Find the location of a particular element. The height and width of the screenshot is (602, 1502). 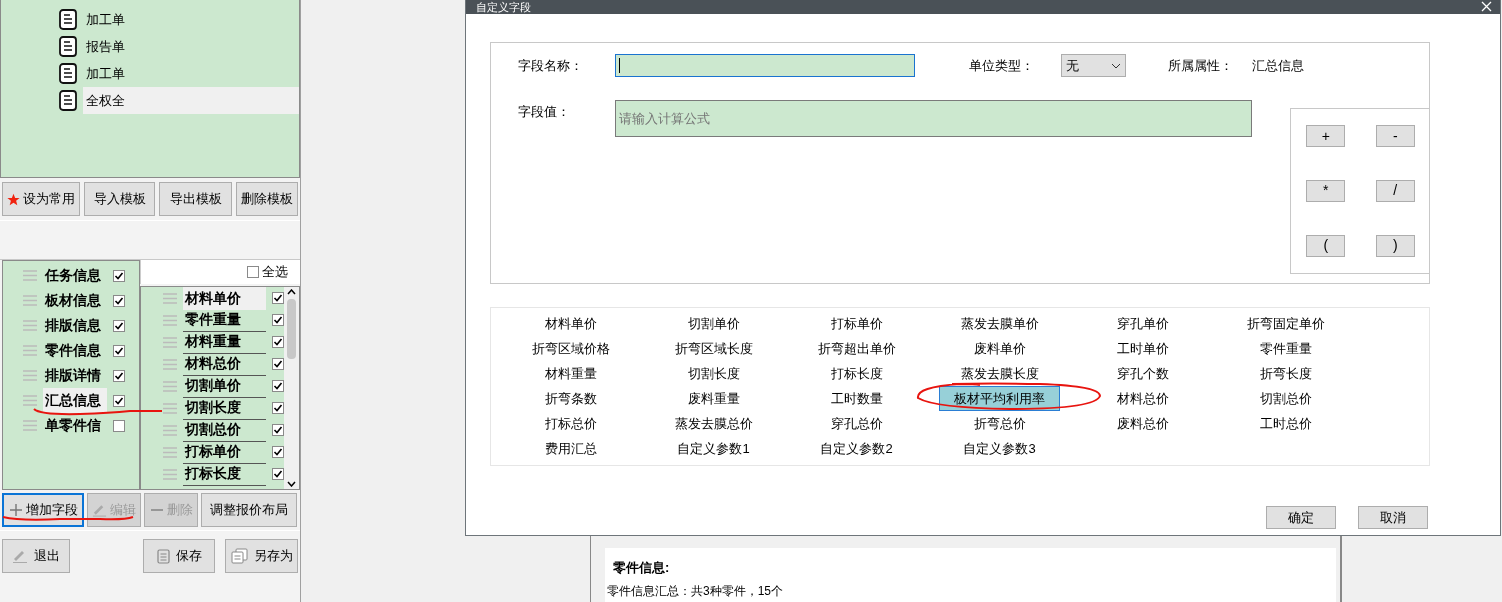

field-option: 穿孔单价 is located at coordinates (1142, 323).